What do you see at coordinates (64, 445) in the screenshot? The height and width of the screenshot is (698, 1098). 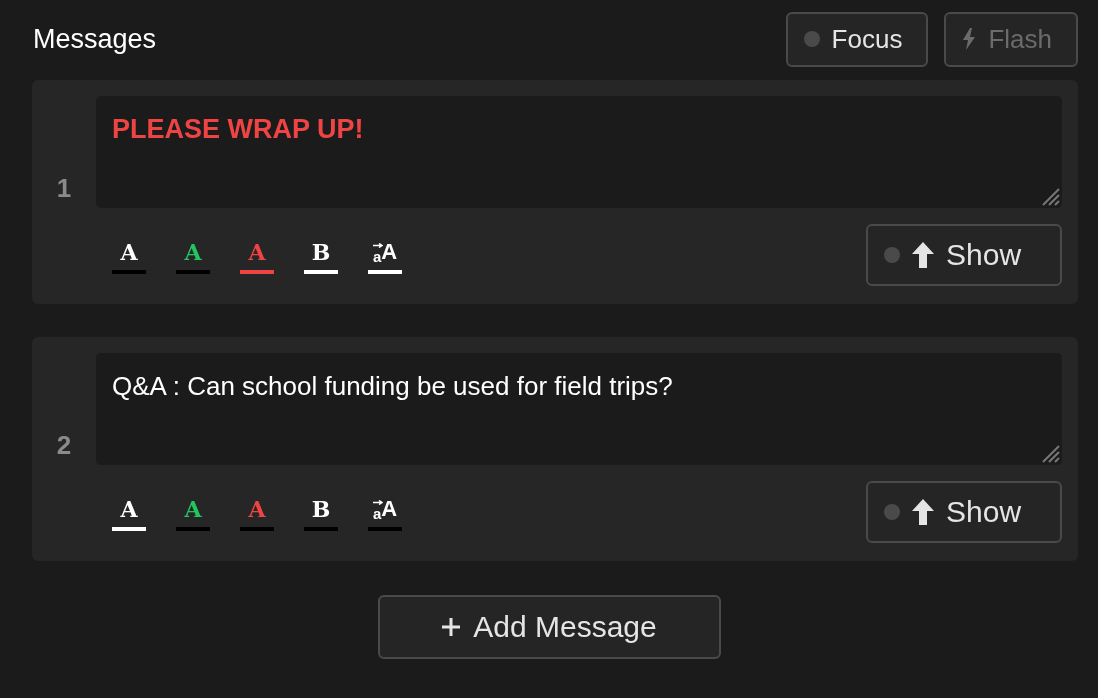 I see `message-number: 2` at bounding box center [64, 445].